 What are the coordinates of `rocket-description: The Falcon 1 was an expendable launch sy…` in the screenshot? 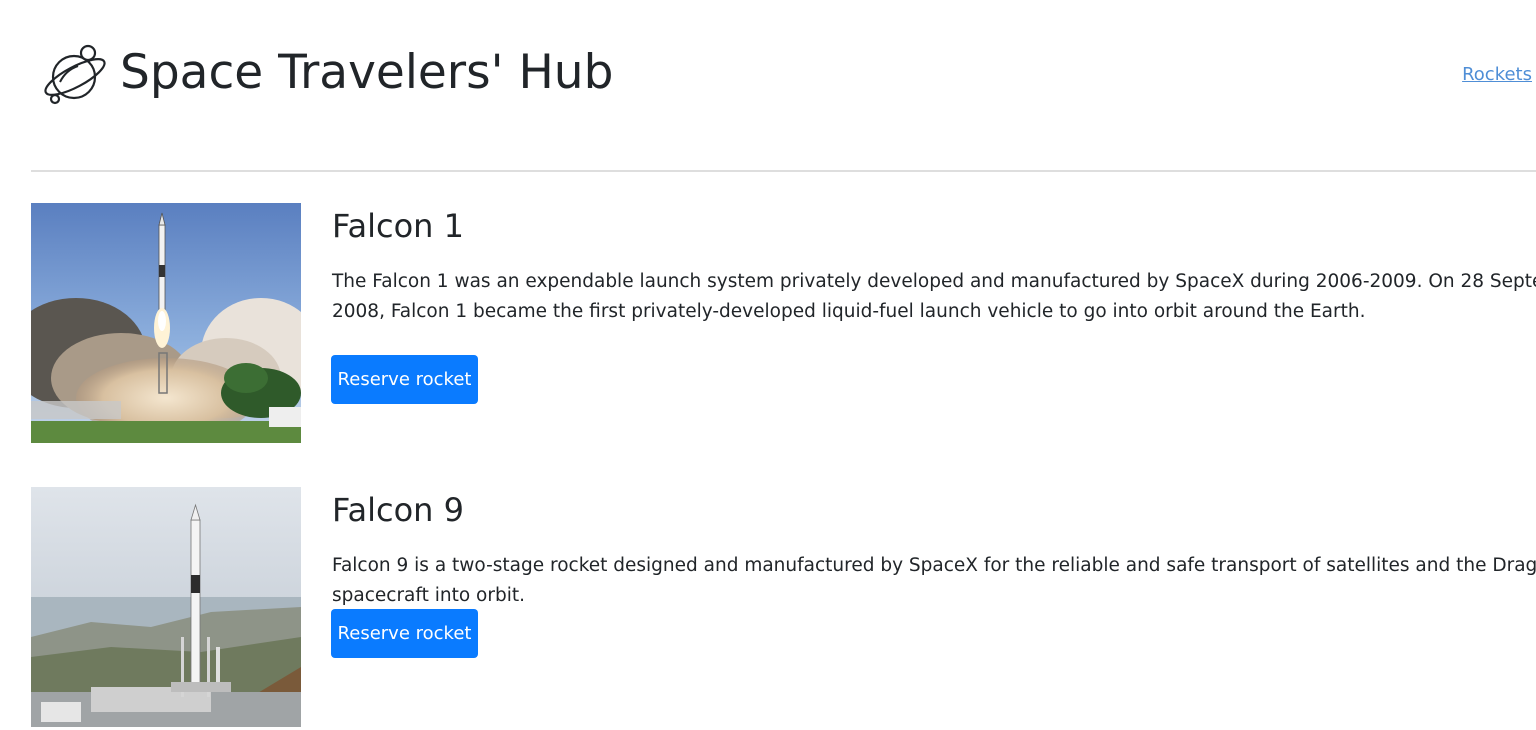 It's located at (934, 296).